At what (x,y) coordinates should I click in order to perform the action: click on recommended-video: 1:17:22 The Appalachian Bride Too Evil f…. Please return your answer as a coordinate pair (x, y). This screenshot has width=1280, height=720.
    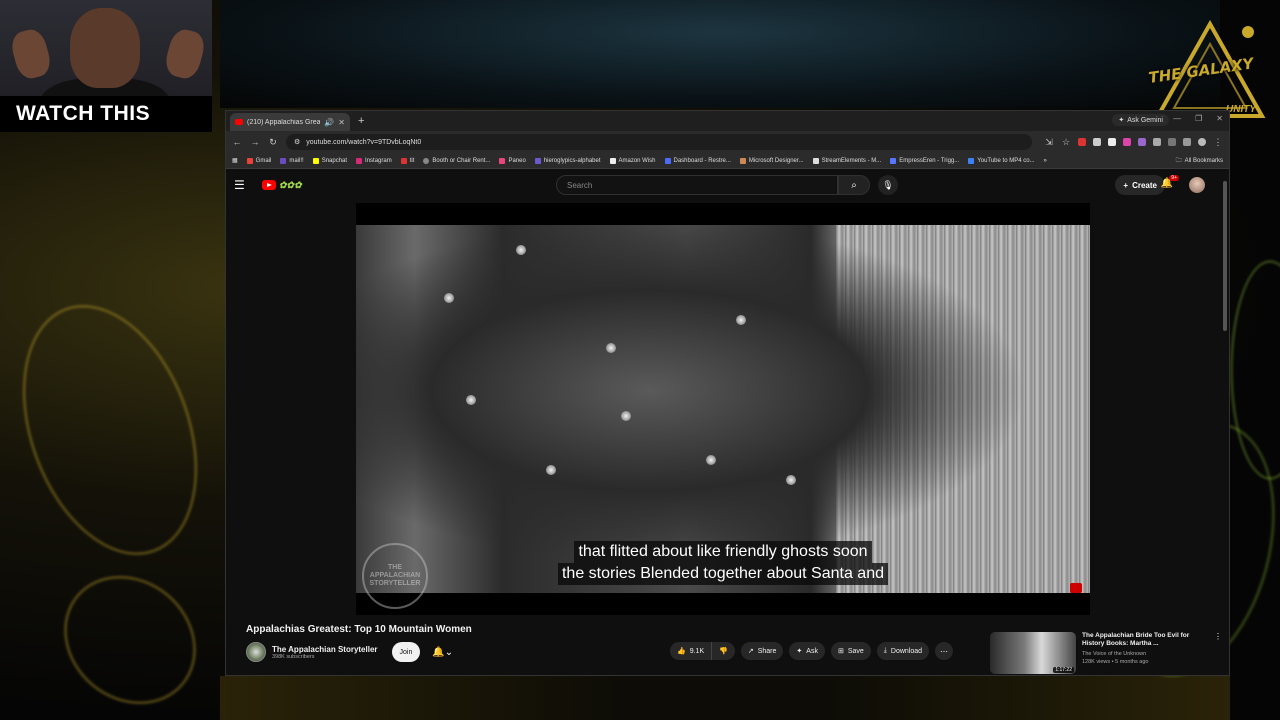
    Looking at the image, I should click on (1106, 653).